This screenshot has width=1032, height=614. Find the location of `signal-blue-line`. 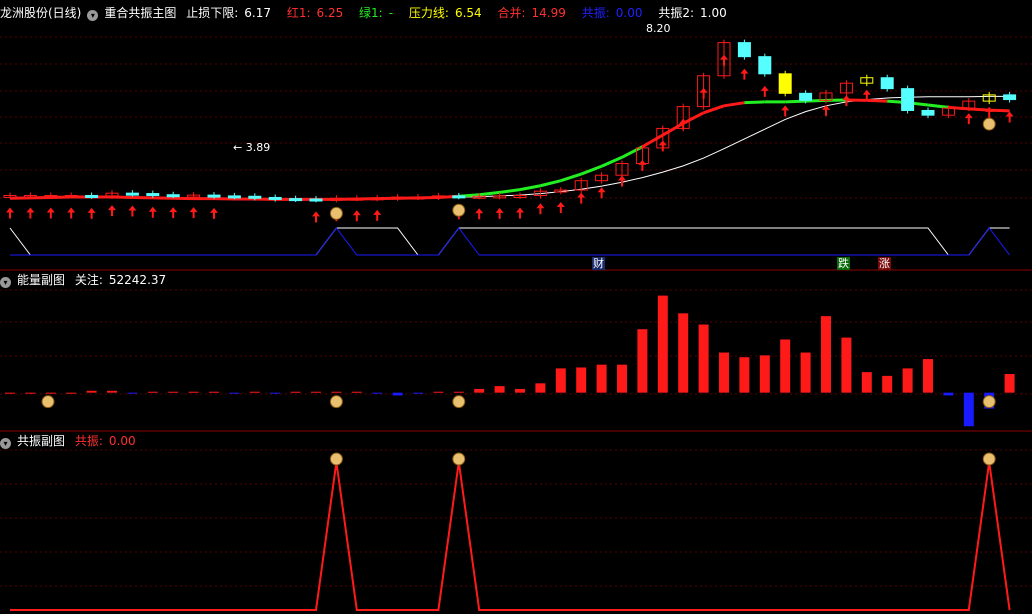

signal-blue-line is located at coordinates (510, 241).